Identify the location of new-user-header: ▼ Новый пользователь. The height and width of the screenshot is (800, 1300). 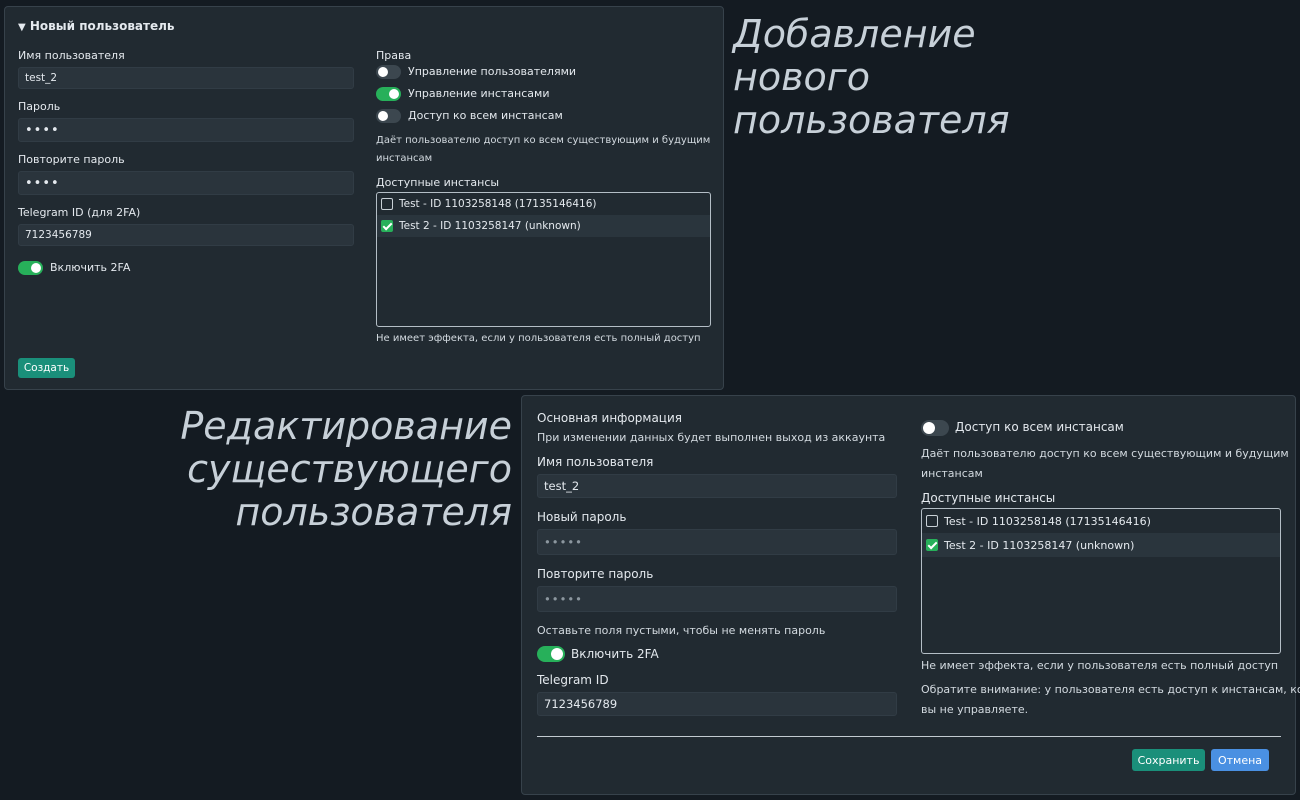
(96, 26).